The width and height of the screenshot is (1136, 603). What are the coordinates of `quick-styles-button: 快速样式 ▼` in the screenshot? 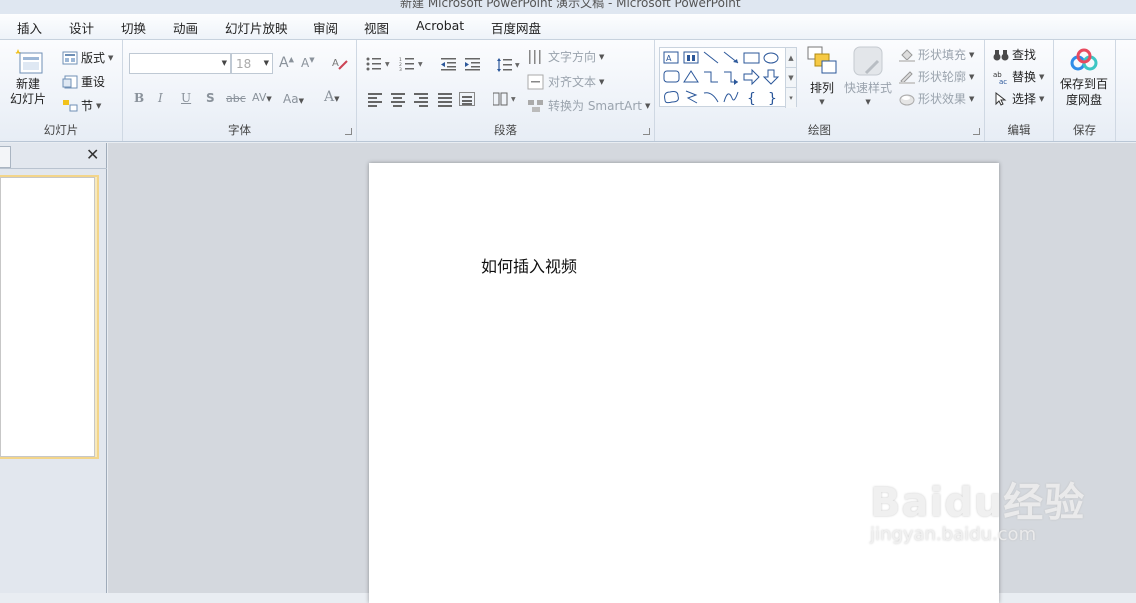 It's located at (868, 75).